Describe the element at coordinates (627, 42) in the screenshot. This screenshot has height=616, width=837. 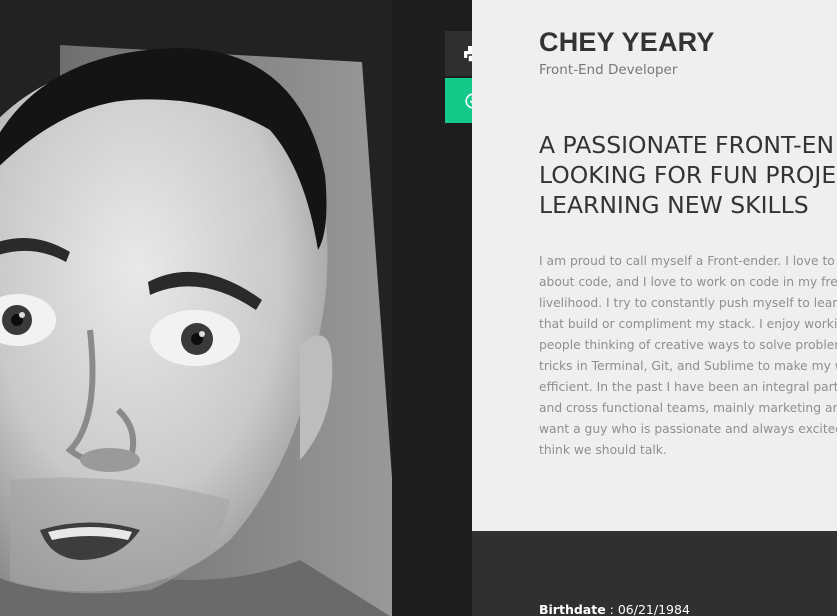
I see `profile-name: CHEY YEARY` at that location.